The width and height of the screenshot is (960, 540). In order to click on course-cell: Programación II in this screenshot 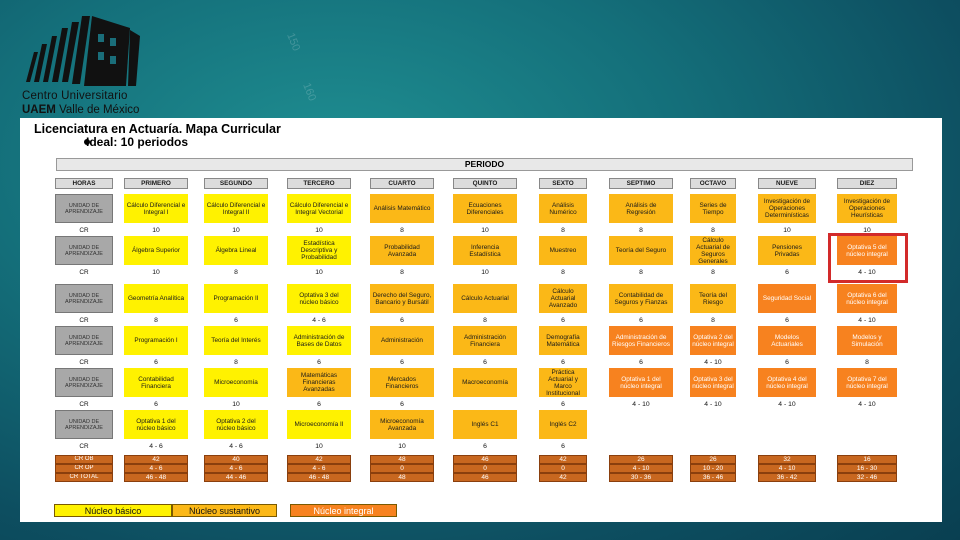, I will do `click(236, 298)`.